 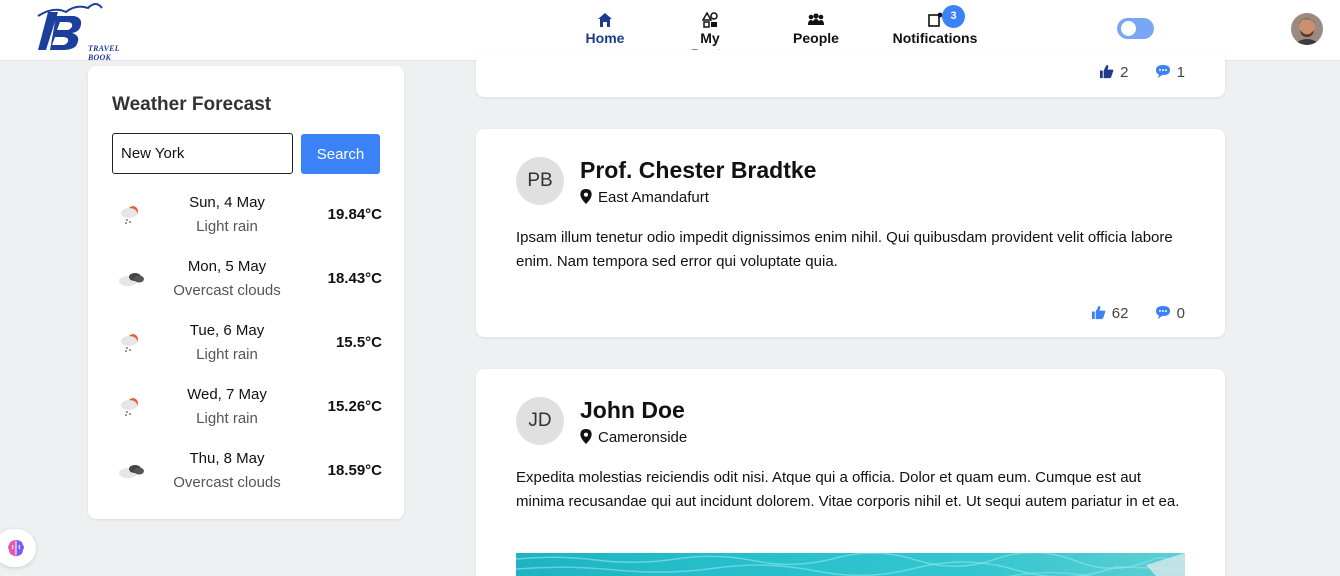 I want to click on user-avatar-icon, so click(x=1307, y=29).